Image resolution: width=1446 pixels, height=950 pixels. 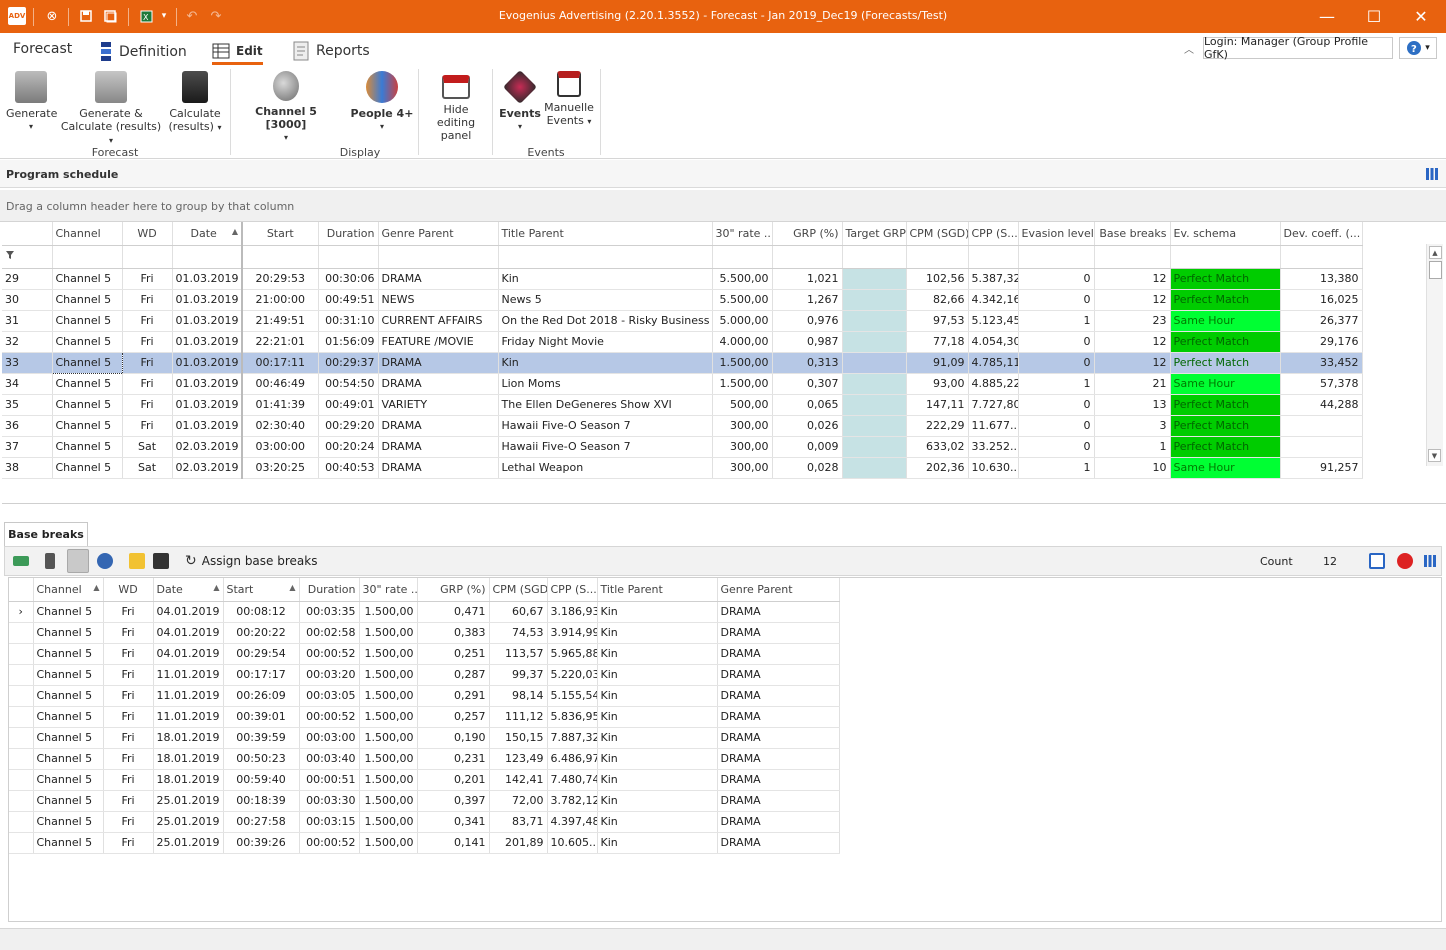 I want to click on cell-cpm: 113,57, so click(x=518, y=654).